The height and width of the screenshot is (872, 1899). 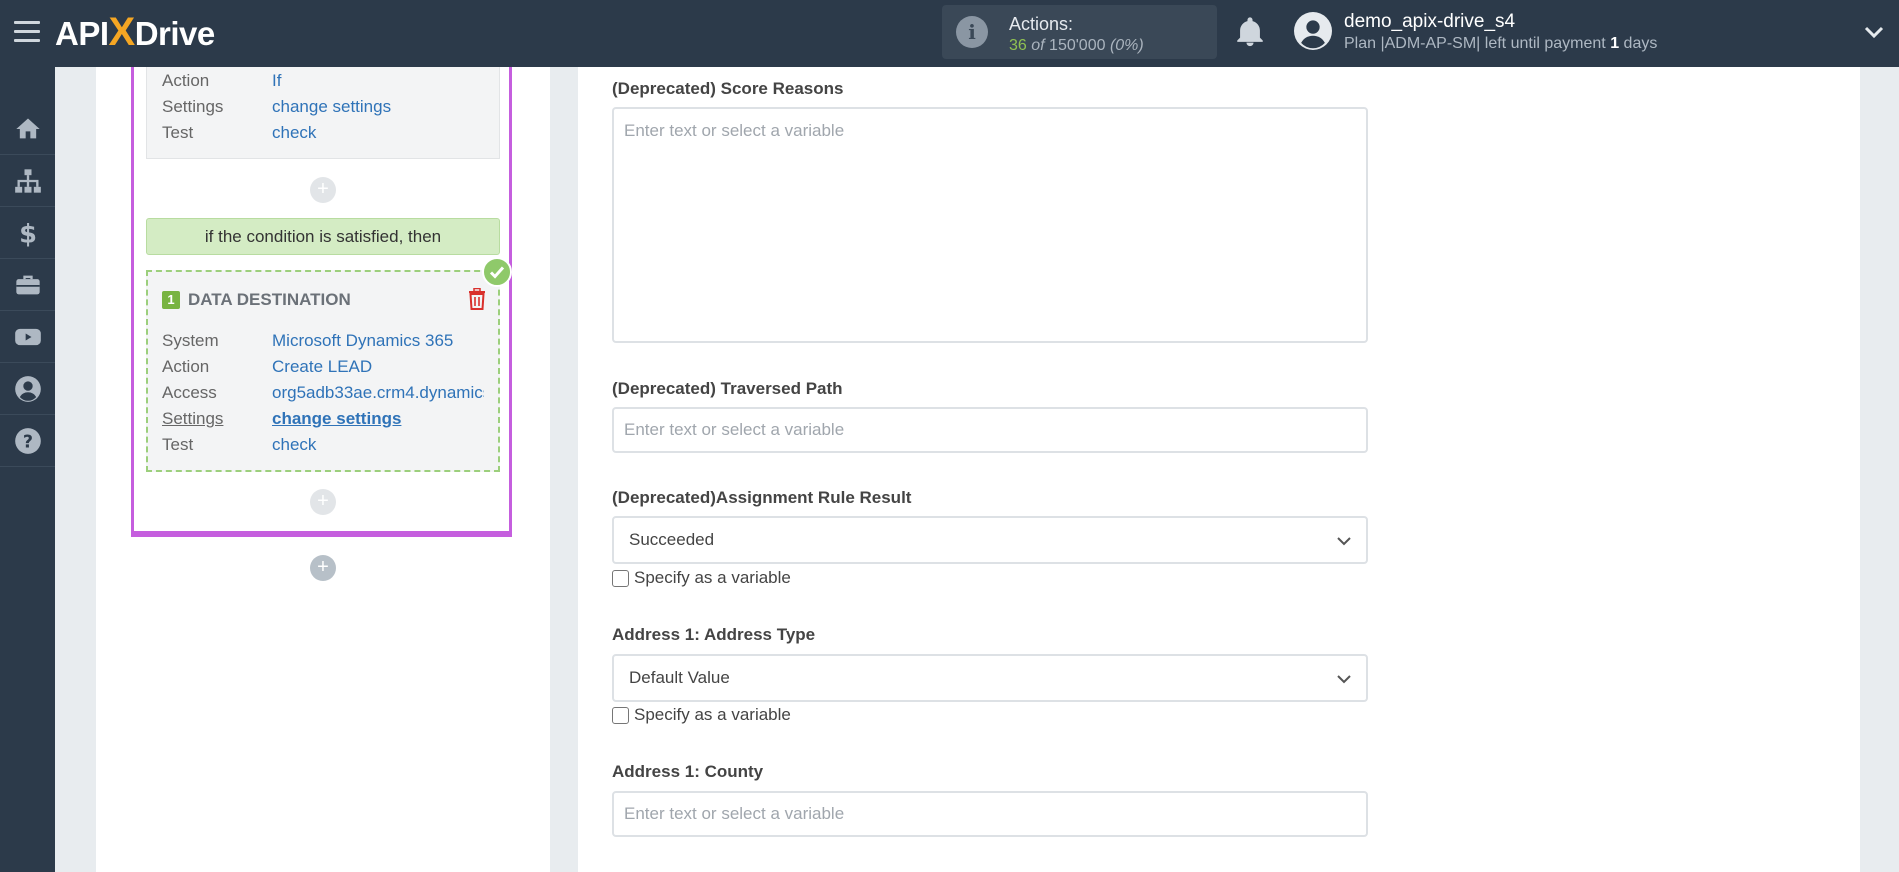 What do you see at coordinates (1313, 31) in the screenshot?
I see `user-avatar-icon` at bounding box center [1313, 31].